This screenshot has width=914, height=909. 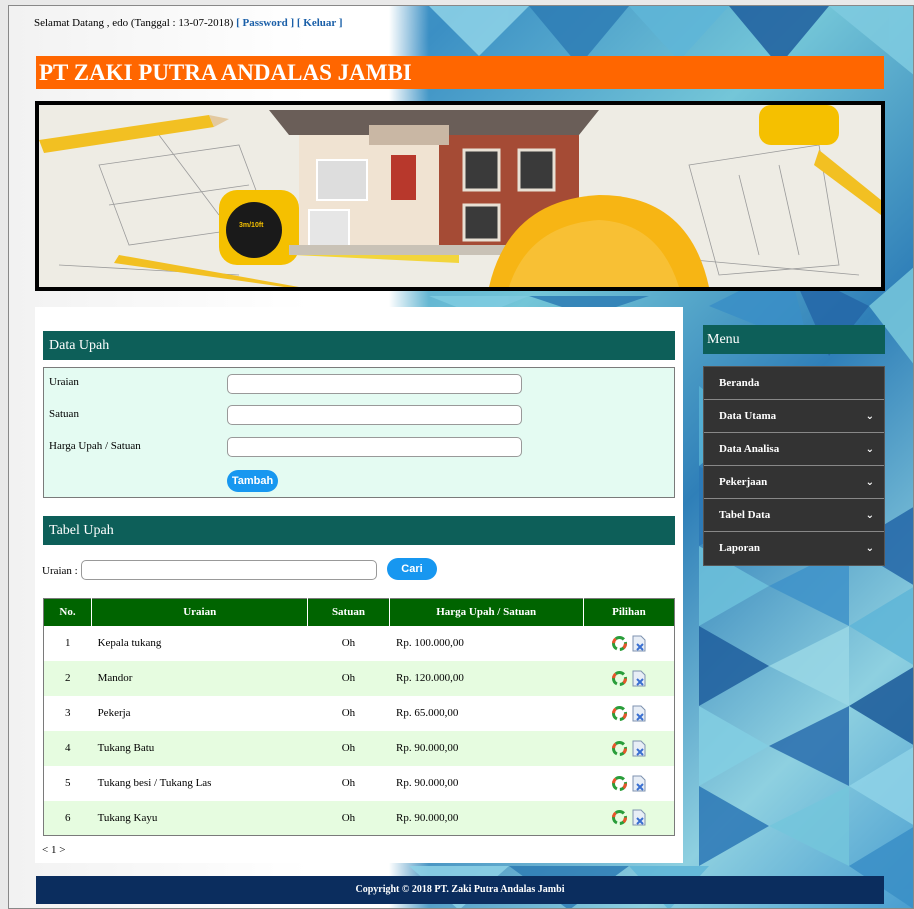 What do you see at coordinates (67, 748) in the screenshot?
I see `cell-no: 4` at bounding box center [67, 748].